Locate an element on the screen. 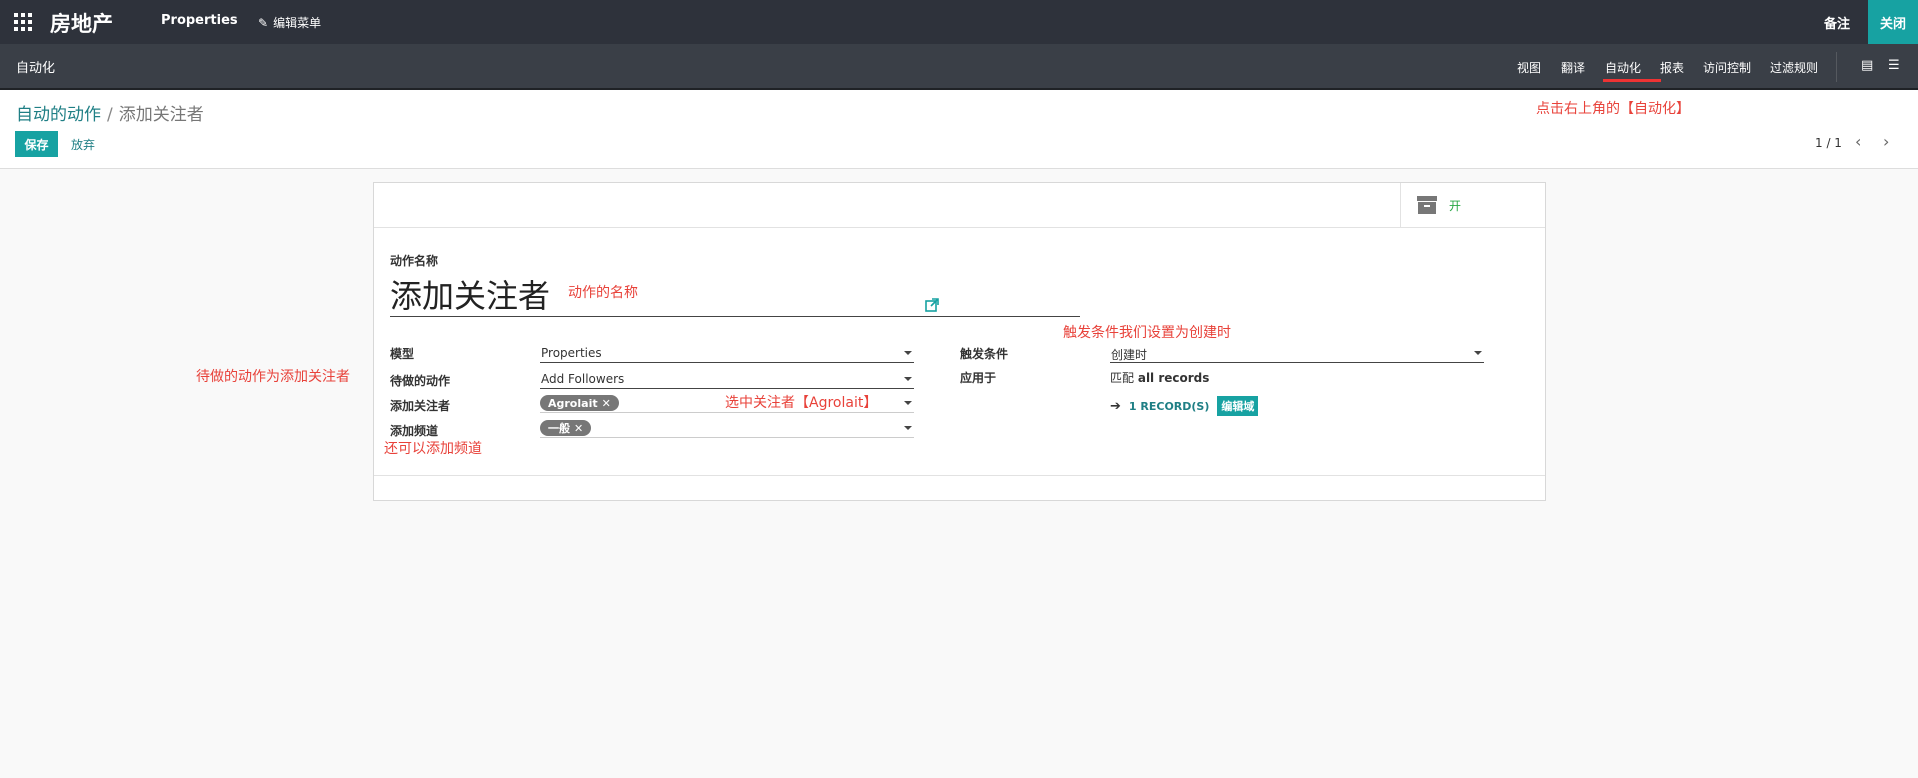 This screenshot has height=778, width=1918. sheet-header: 开 is located at coordinates (959, 205).